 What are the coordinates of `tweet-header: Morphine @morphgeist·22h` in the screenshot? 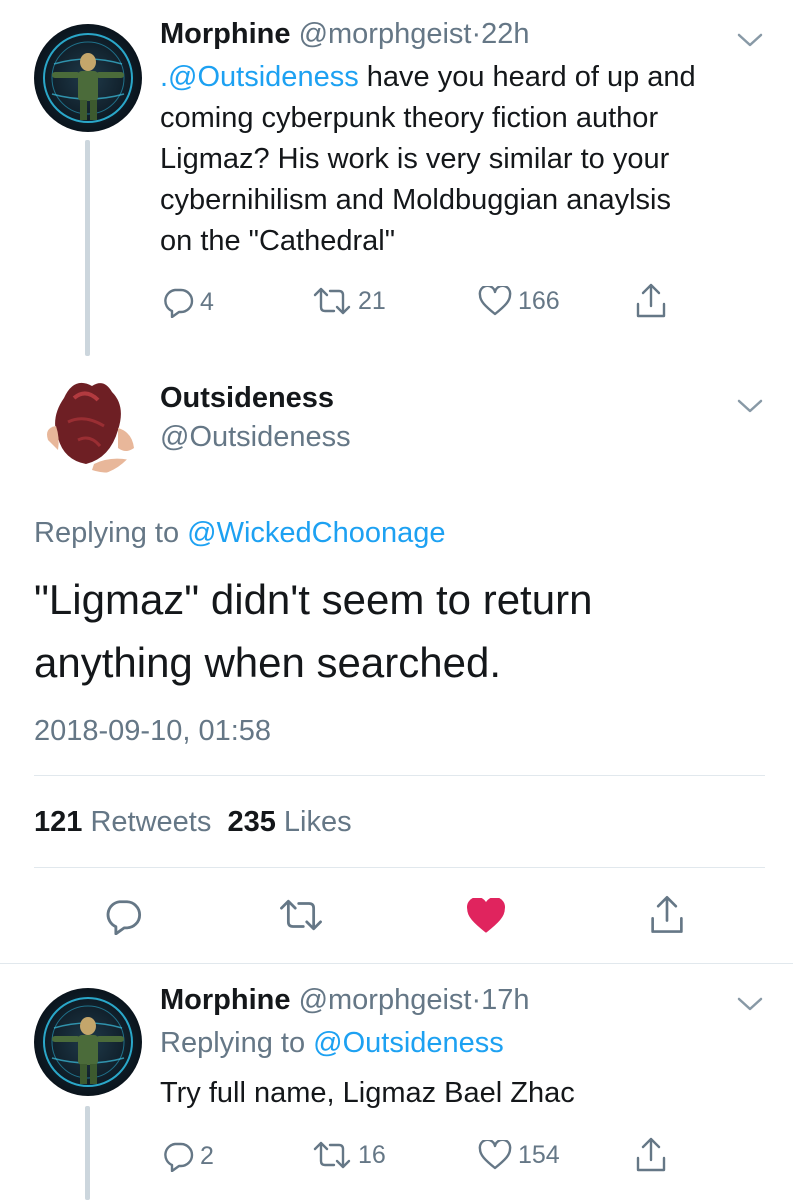 It's located at (345, 34).